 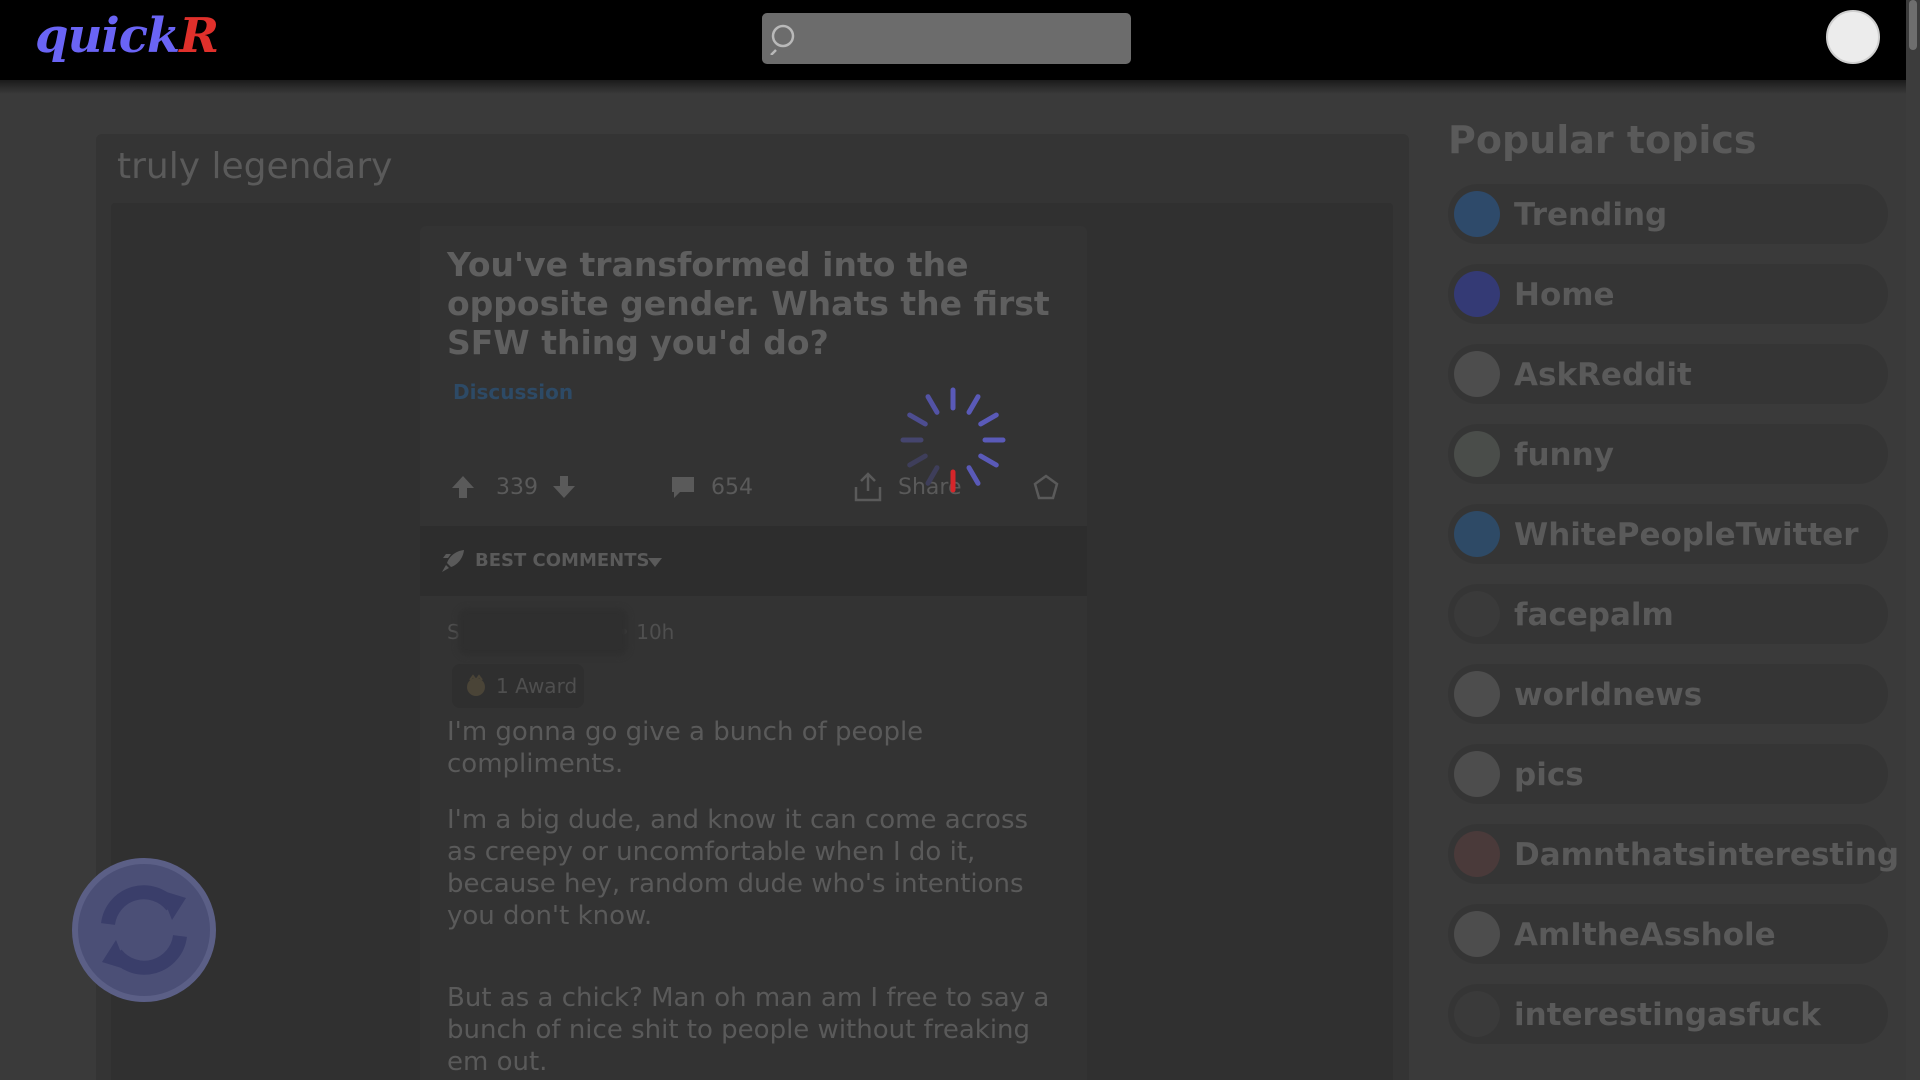 I want to click on topic-label: facepalm, so click(x=1594, y=615).